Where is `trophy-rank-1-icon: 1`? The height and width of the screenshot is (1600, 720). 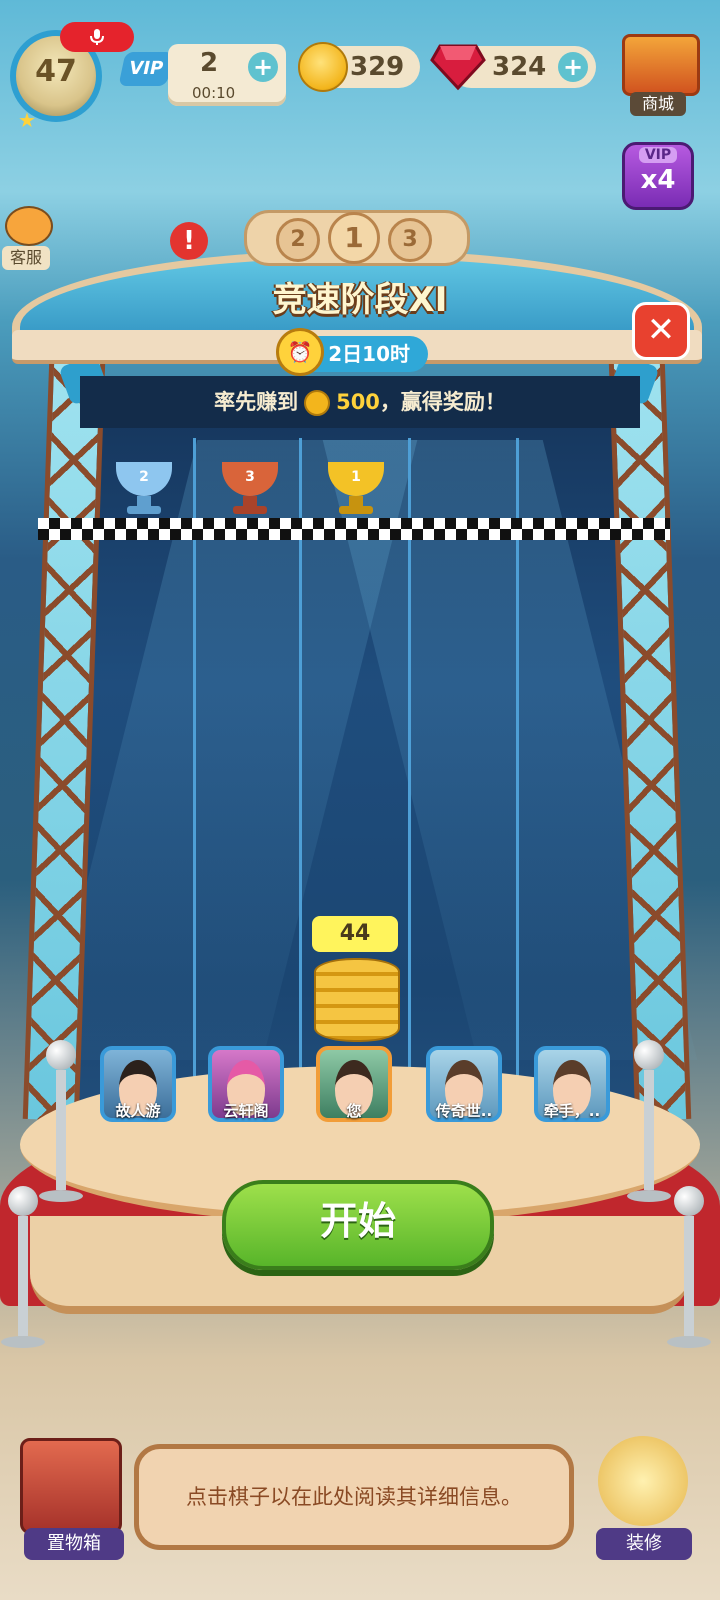
trophy-rank-1-icon: 1 is located at coordinates (356, 488).